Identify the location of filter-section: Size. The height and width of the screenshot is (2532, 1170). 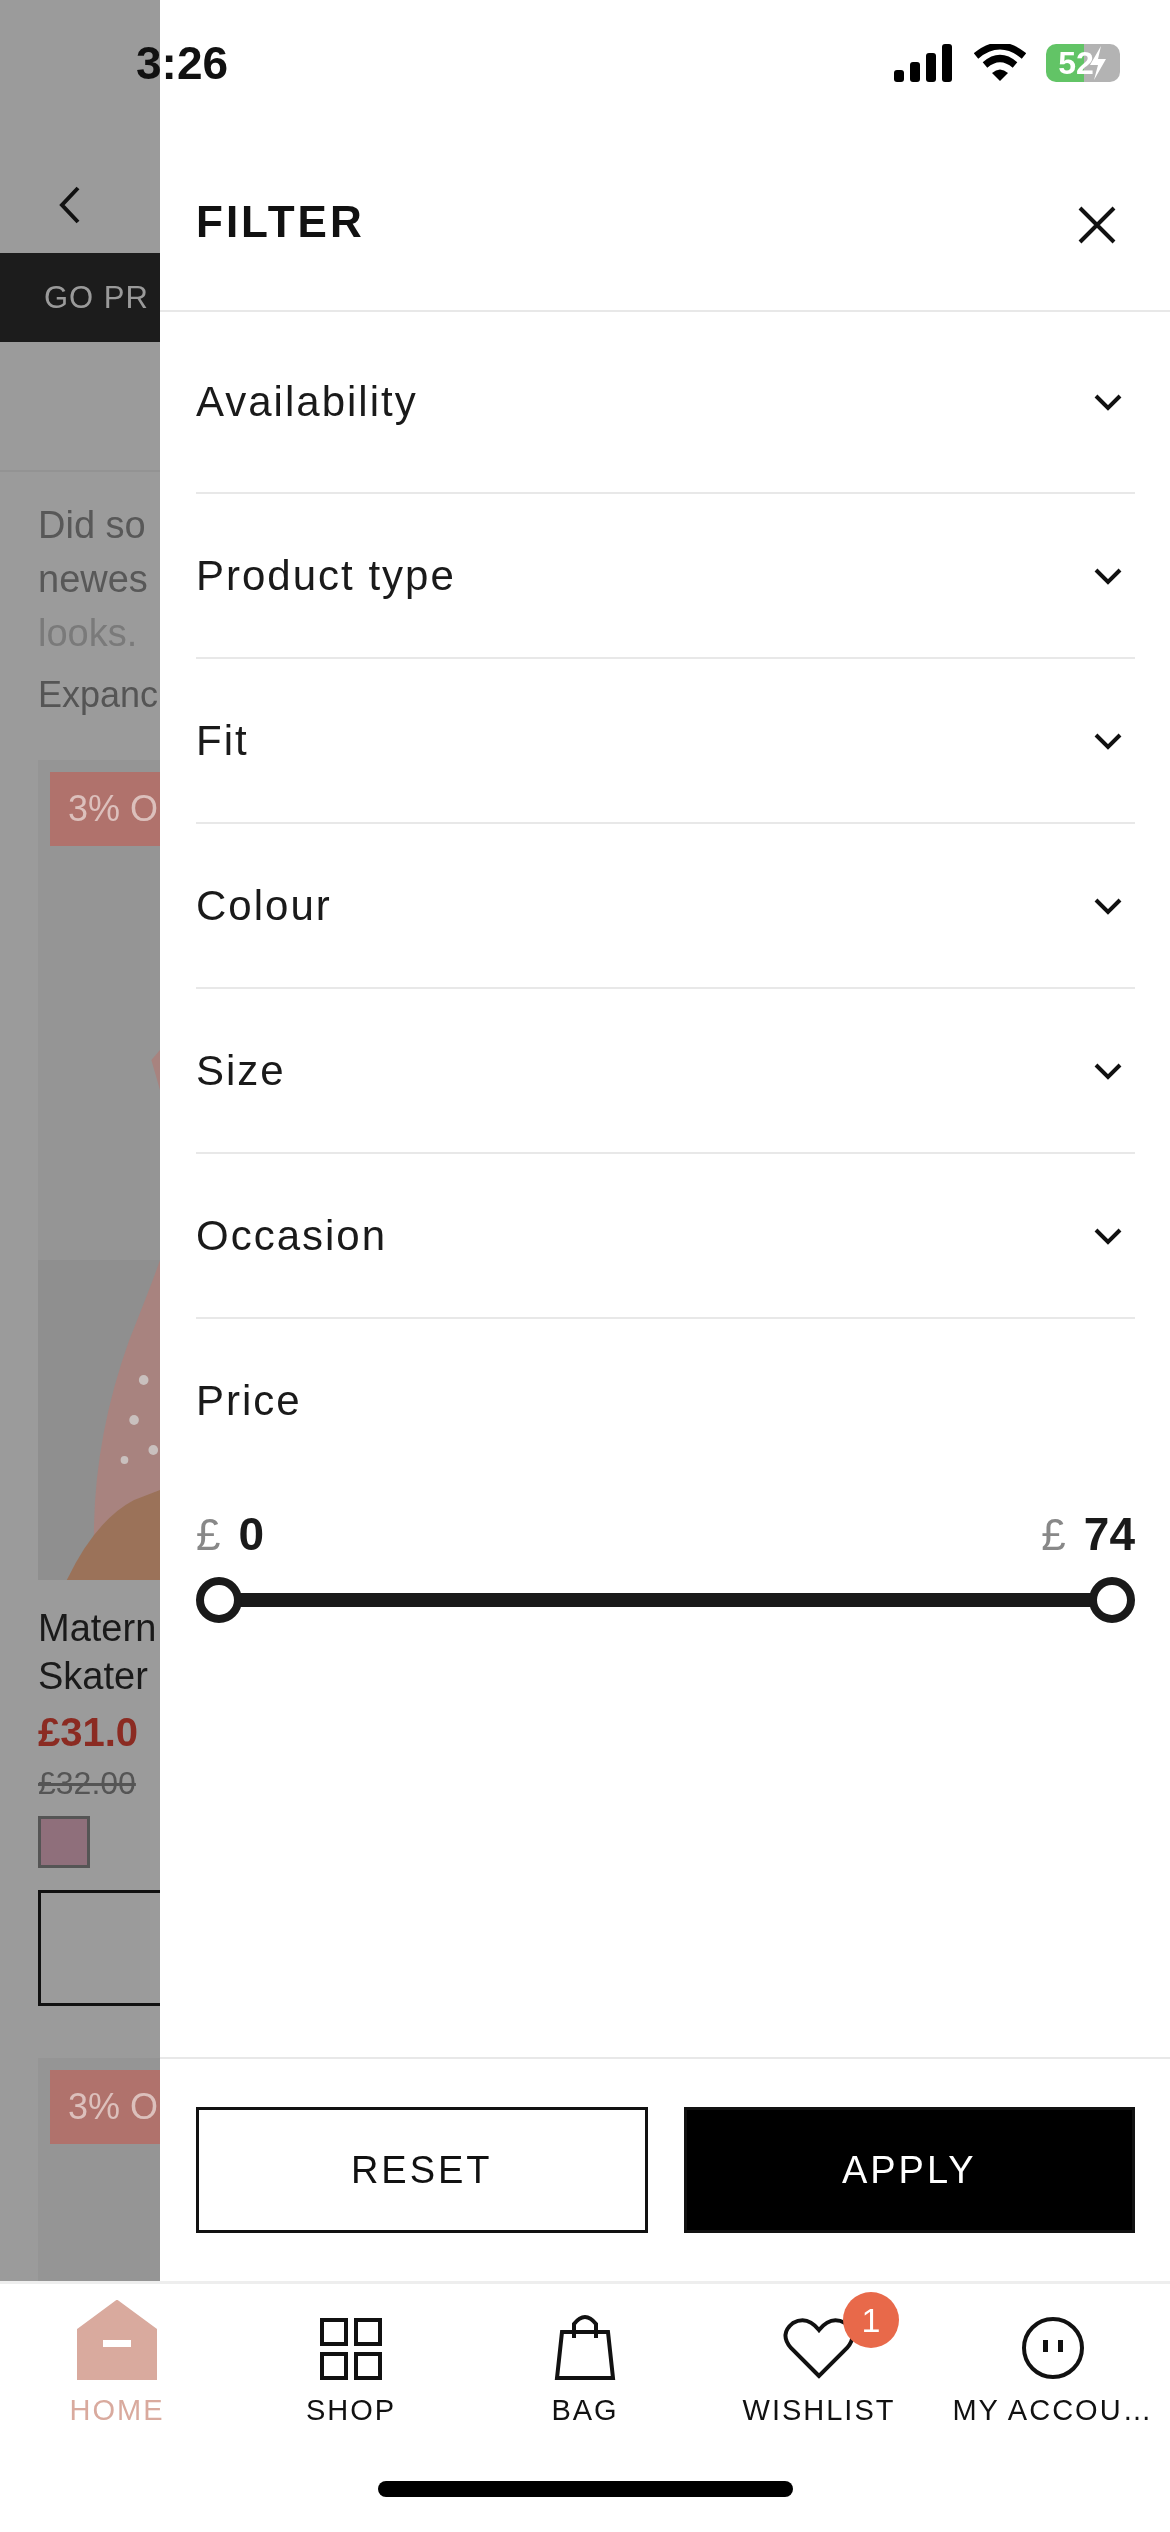
(665, 1071).